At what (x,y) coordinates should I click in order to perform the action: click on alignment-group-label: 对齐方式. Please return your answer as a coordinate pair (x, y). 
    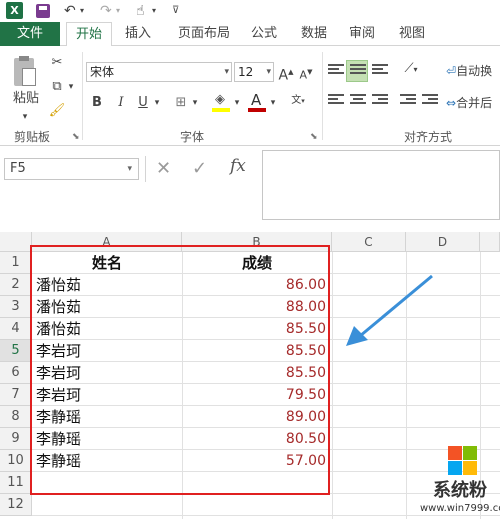
    Looking at the image, I should click on (428, 137).